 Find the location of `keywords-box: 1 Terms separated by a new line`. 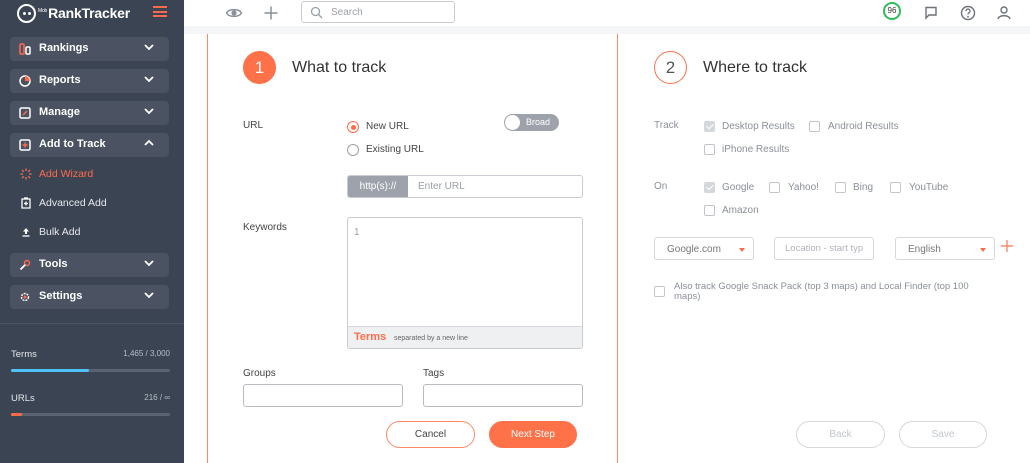

keywords-box: 1 Terms separated by a new line is located at coordinates (465, 283).